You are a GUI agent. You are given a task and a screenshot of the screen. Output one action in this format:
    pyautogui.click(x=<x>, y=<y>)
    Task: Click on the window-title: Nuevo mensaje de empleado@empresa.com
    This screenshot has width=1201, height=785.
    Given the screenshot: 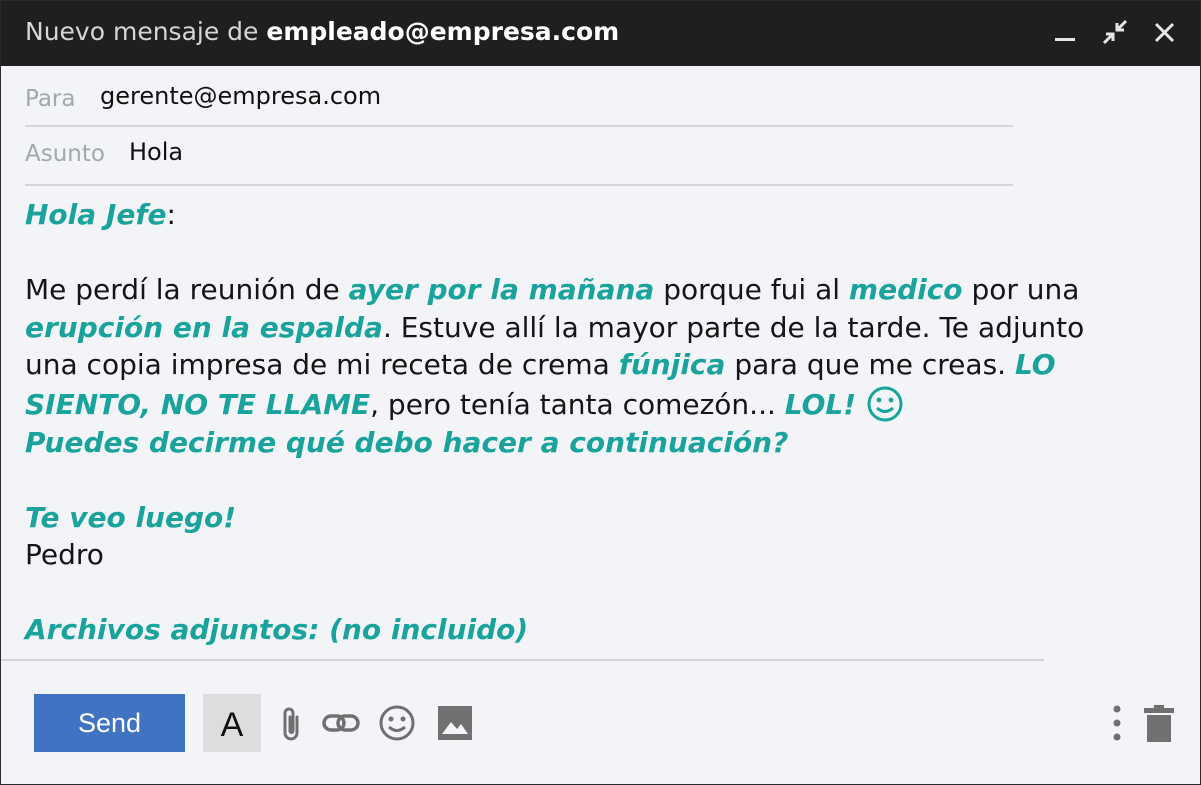 What is the action you would take?
    pyautogui.click(x=322, y=31)
    